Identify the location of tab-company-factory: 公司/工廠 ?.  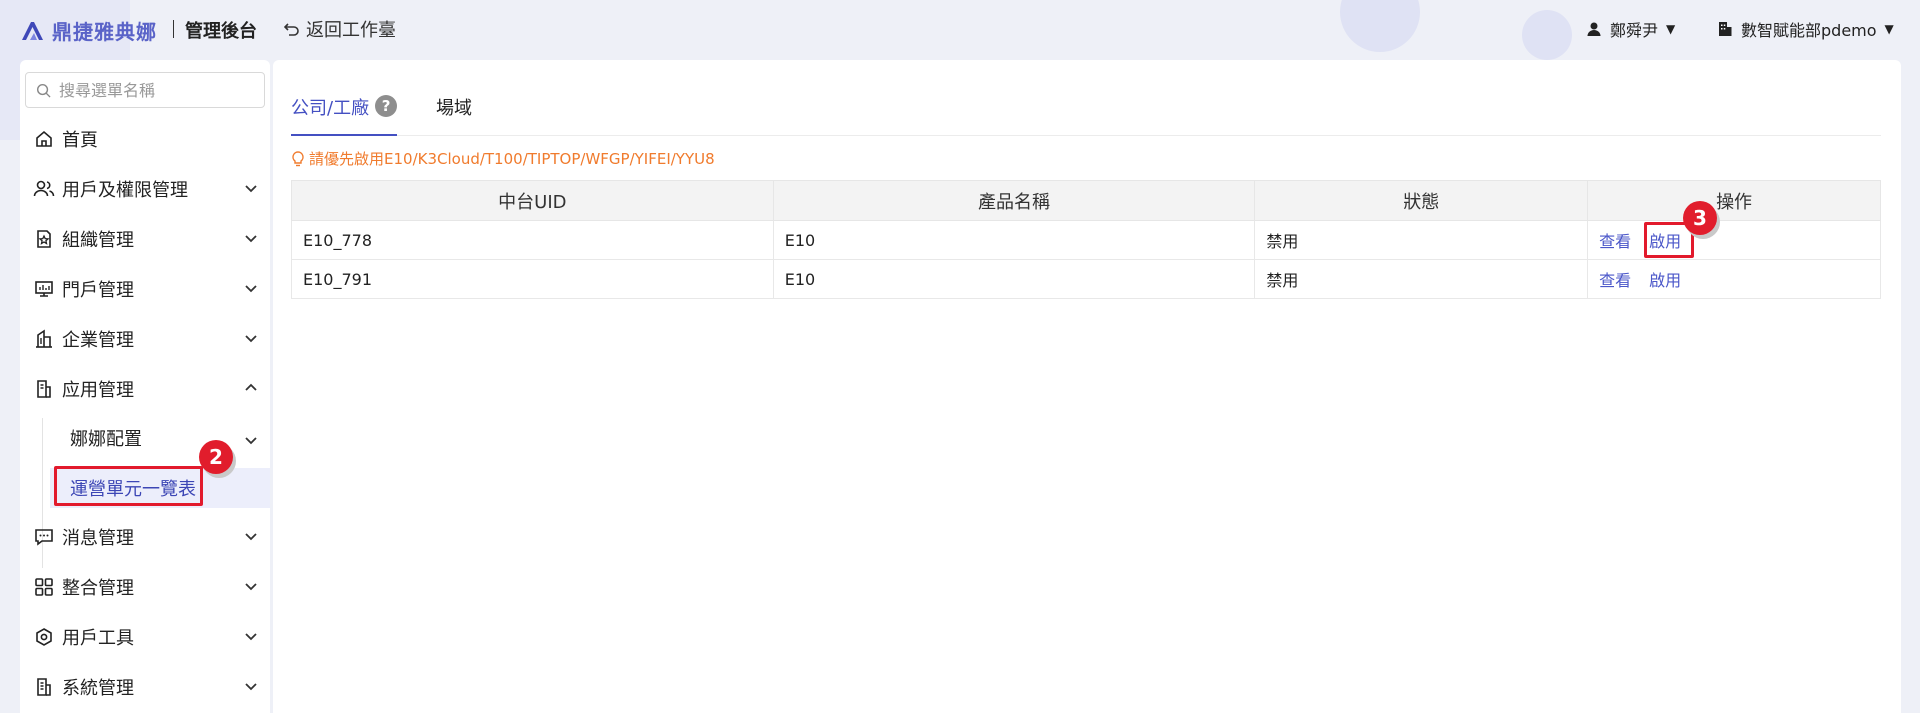
(344, 115).